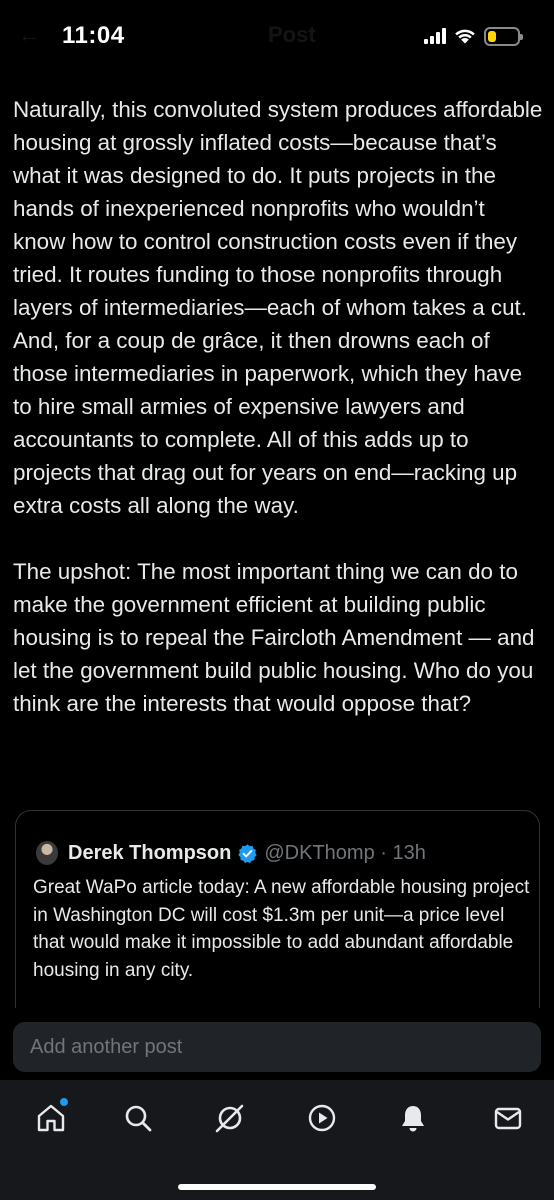 The width and height of the screenshot is (554, 1200). I want to click on notifications-icon, so click(413, 1119).